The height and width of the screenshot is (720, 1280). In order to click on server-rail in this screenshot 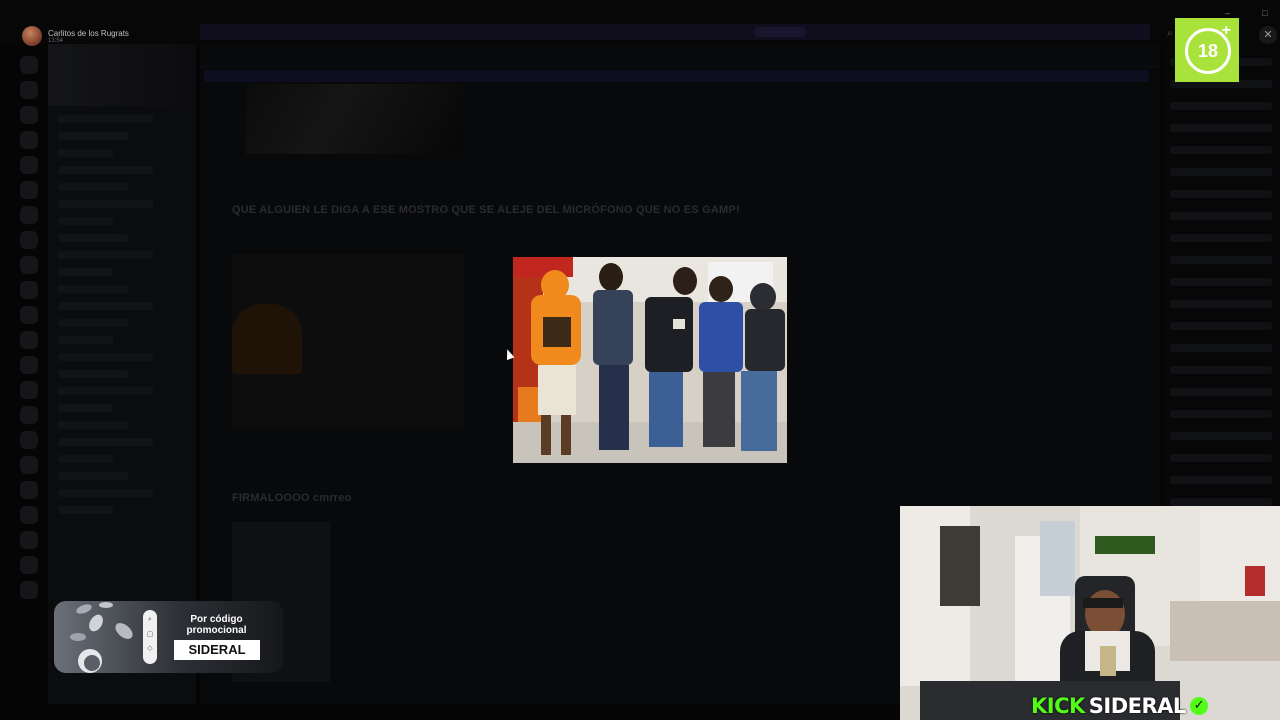, I will do `click(29, 380)`.